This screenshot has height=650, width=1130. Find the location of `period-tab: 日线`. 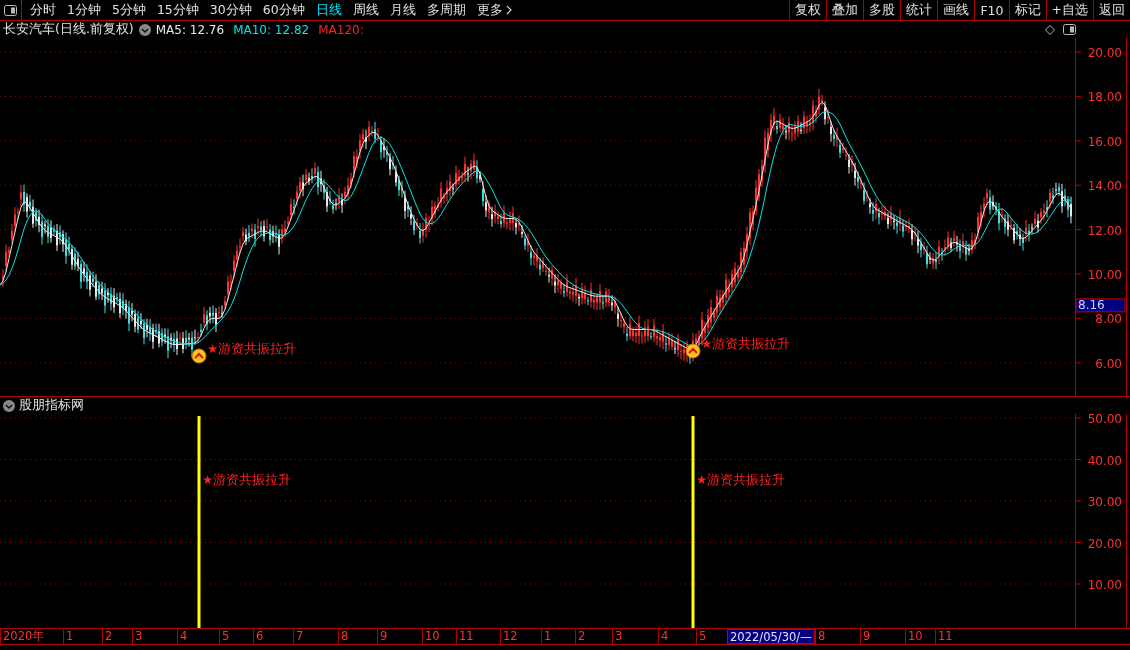

period-tab: 日线 is located at coordinates (328, 10).